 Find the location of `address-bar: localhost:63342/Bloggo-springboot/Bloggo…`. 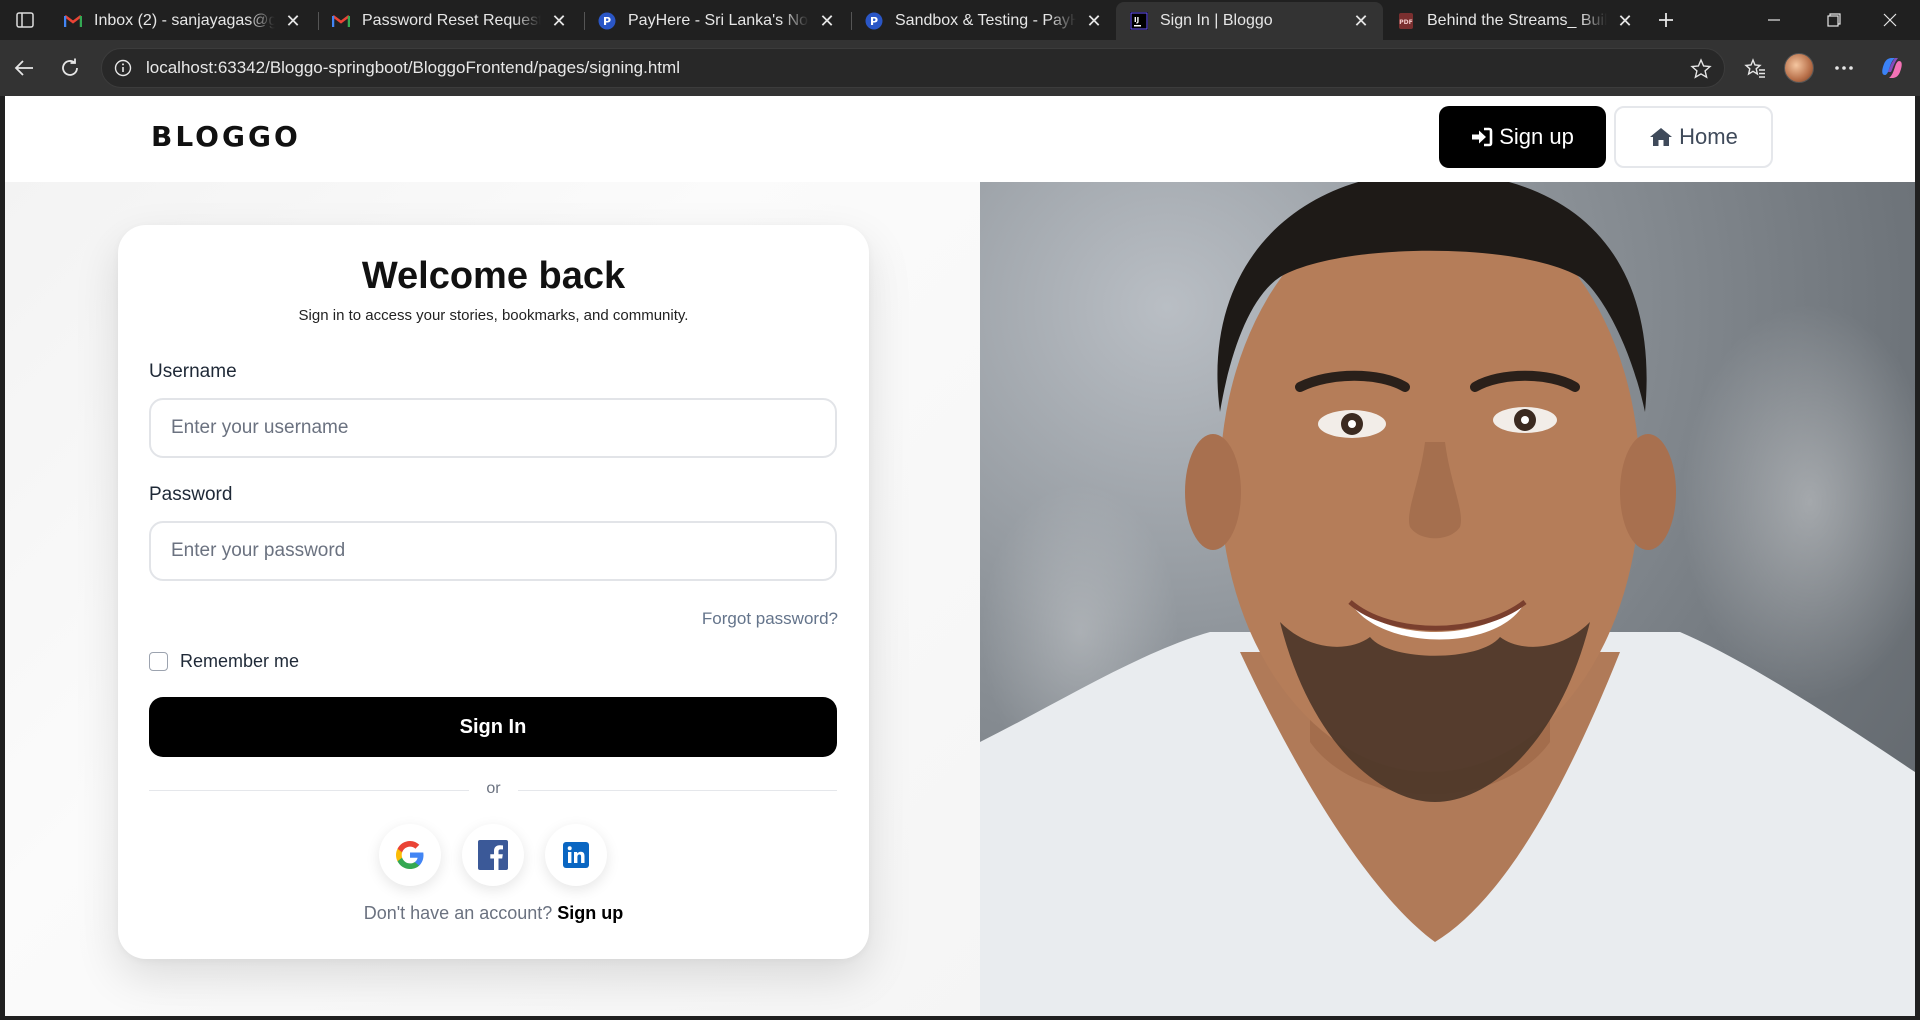

address-bar: localhost:63342/Bloggo-springboot/Bloggo… is located at coordinates (913, 68).